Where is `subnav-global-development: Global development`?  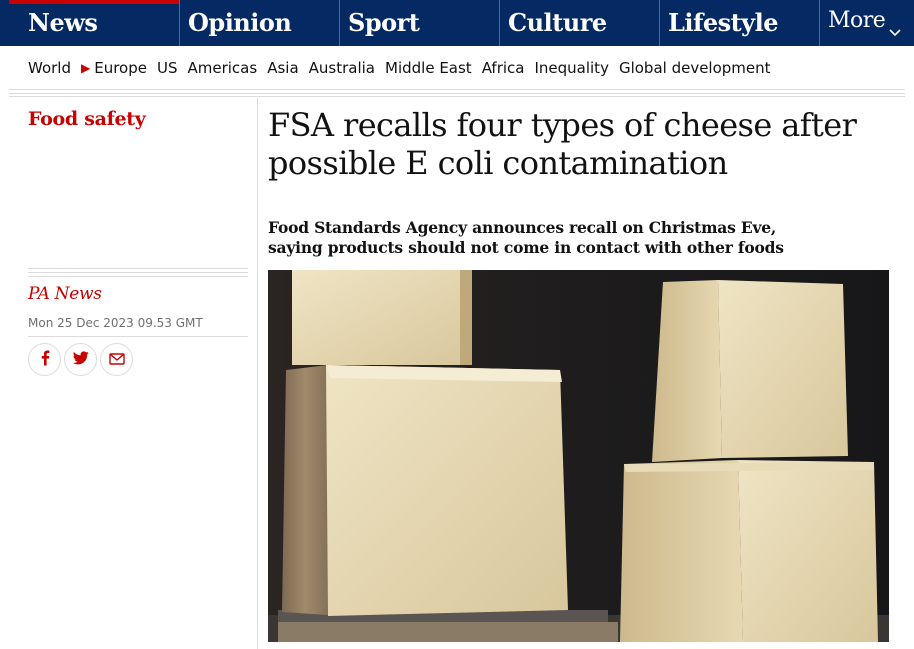
subnav-global-development: Global development is located at coordinates (695, 68).